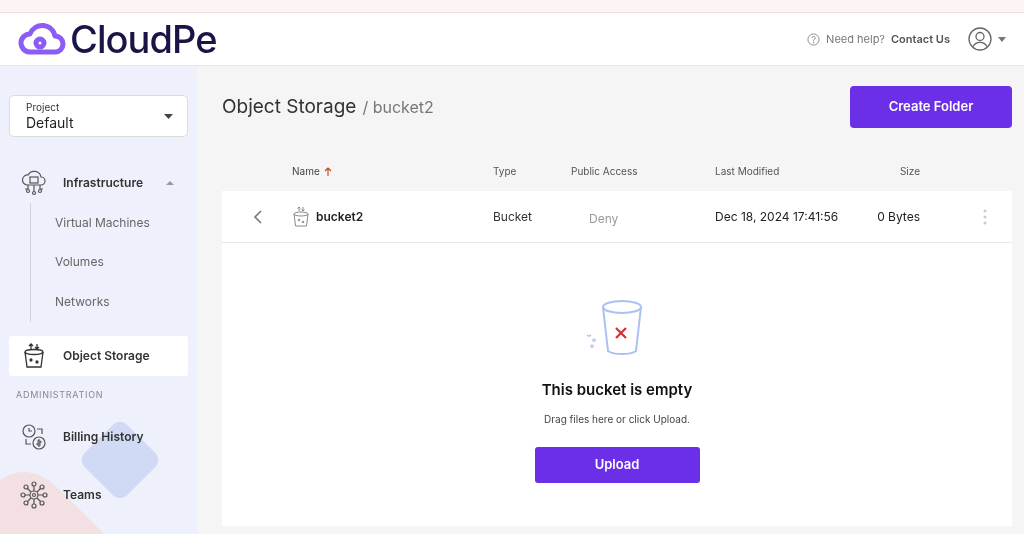 This screenshot has height=534, width=1024. What do you see at coordinates (121, 223) in the screenshot?
I see `nav-subitem: Virtual Machines` at bounding box center [121, 223].